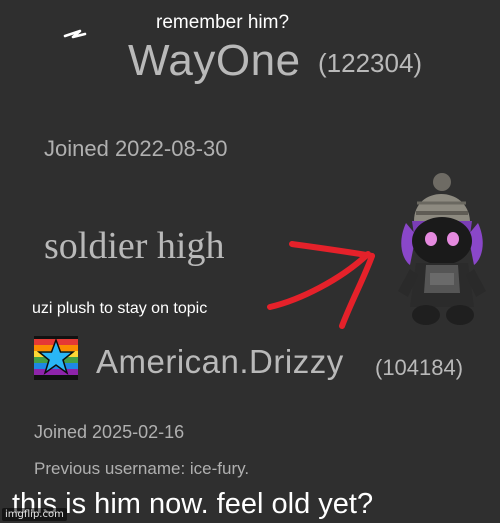  I want to click on old-joined-date: Joined 2022-08-30, so click(136, 148).